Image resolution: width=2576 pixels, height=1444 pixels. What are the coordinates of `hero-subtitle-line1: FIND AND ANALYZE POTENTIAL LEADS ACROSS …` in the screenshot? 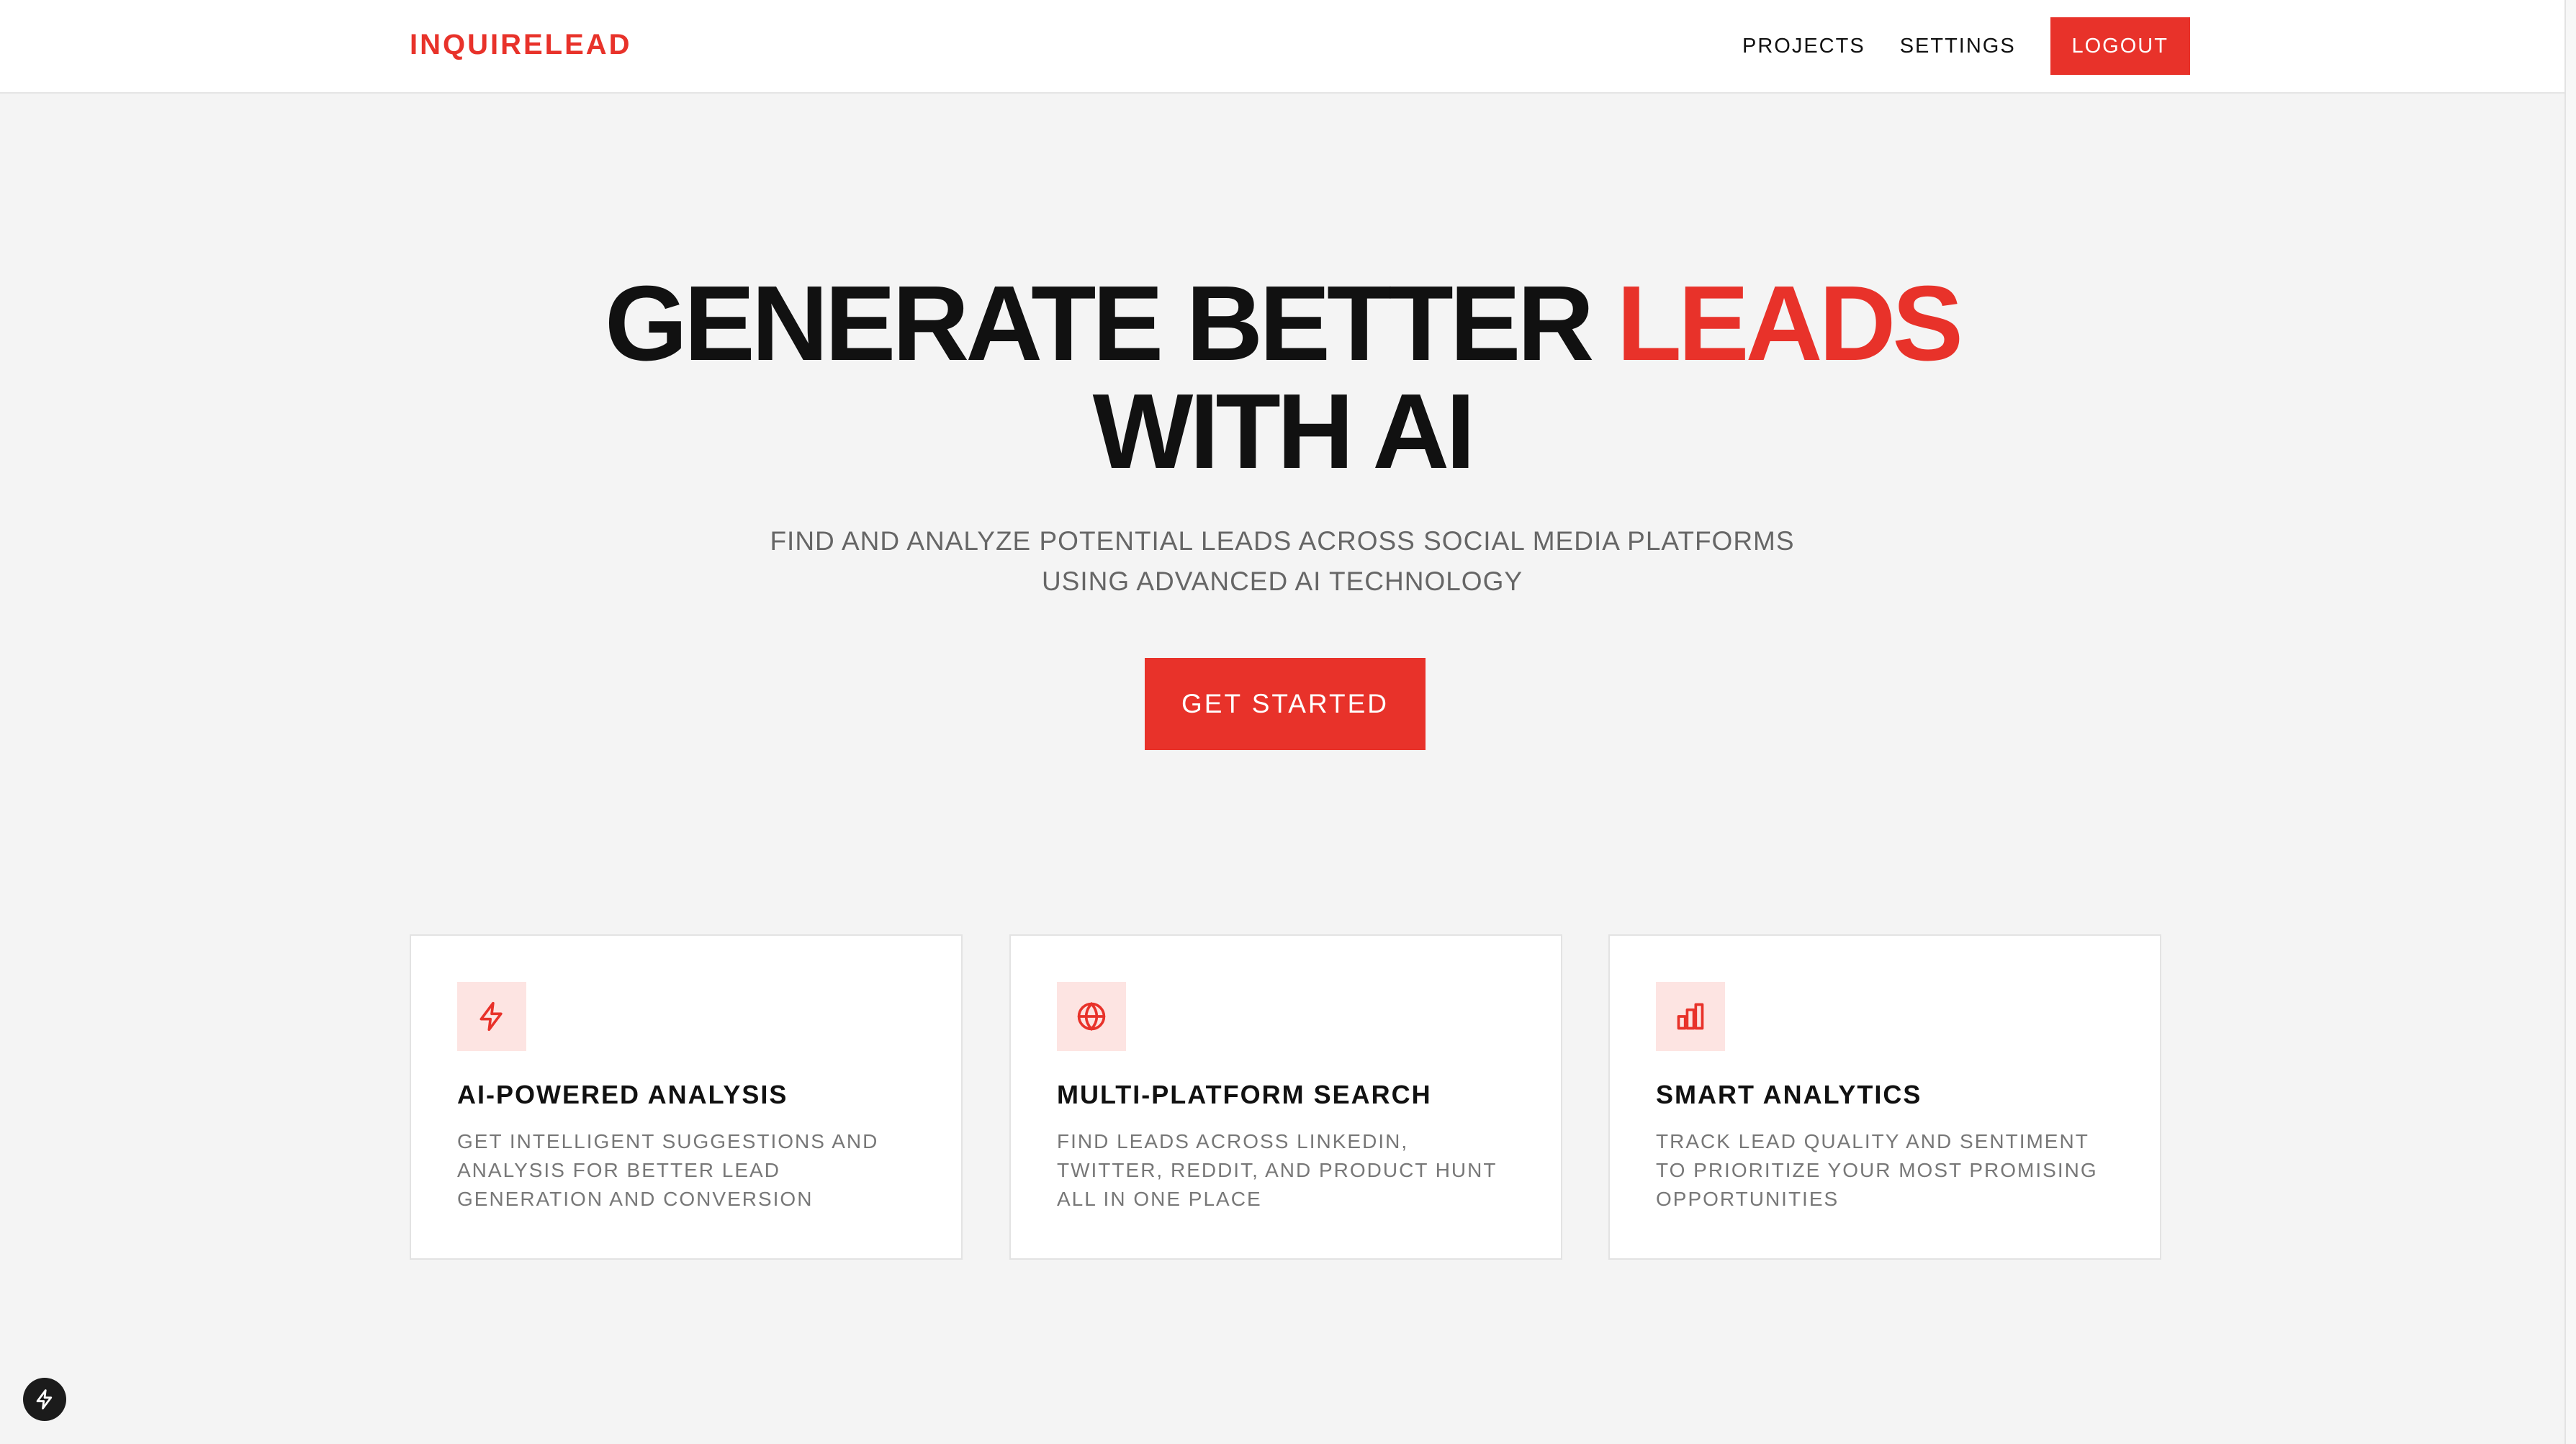 It's located at (1282, 541).